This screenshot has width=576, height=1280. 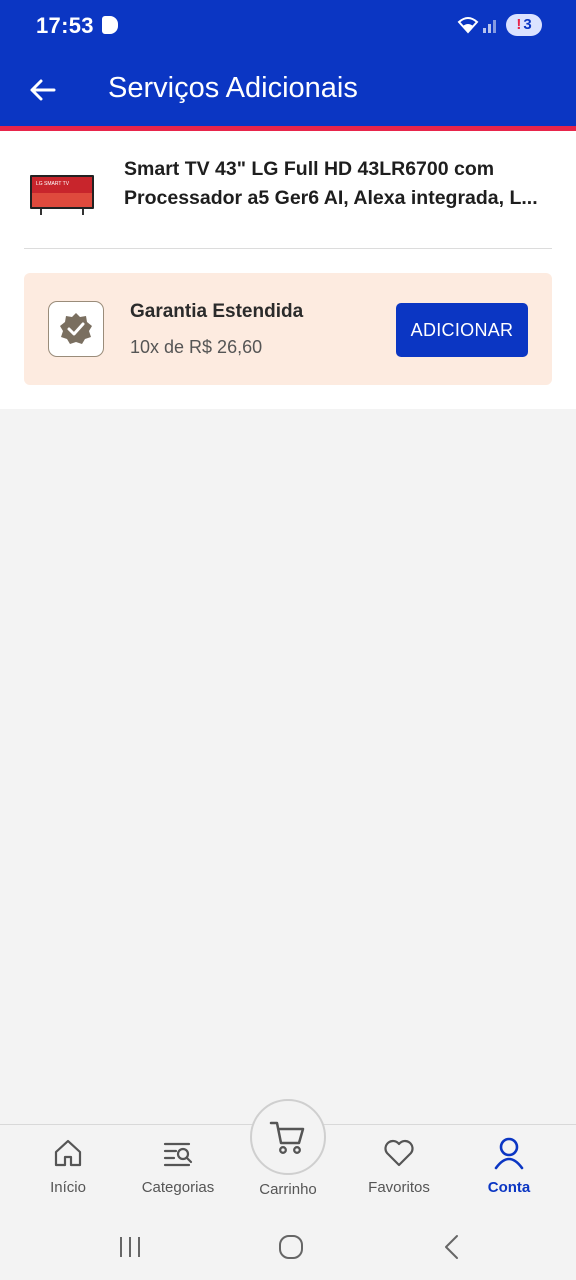 I want to click on product-thumbnail: LG SMART TV, so click(x=62, y=194).